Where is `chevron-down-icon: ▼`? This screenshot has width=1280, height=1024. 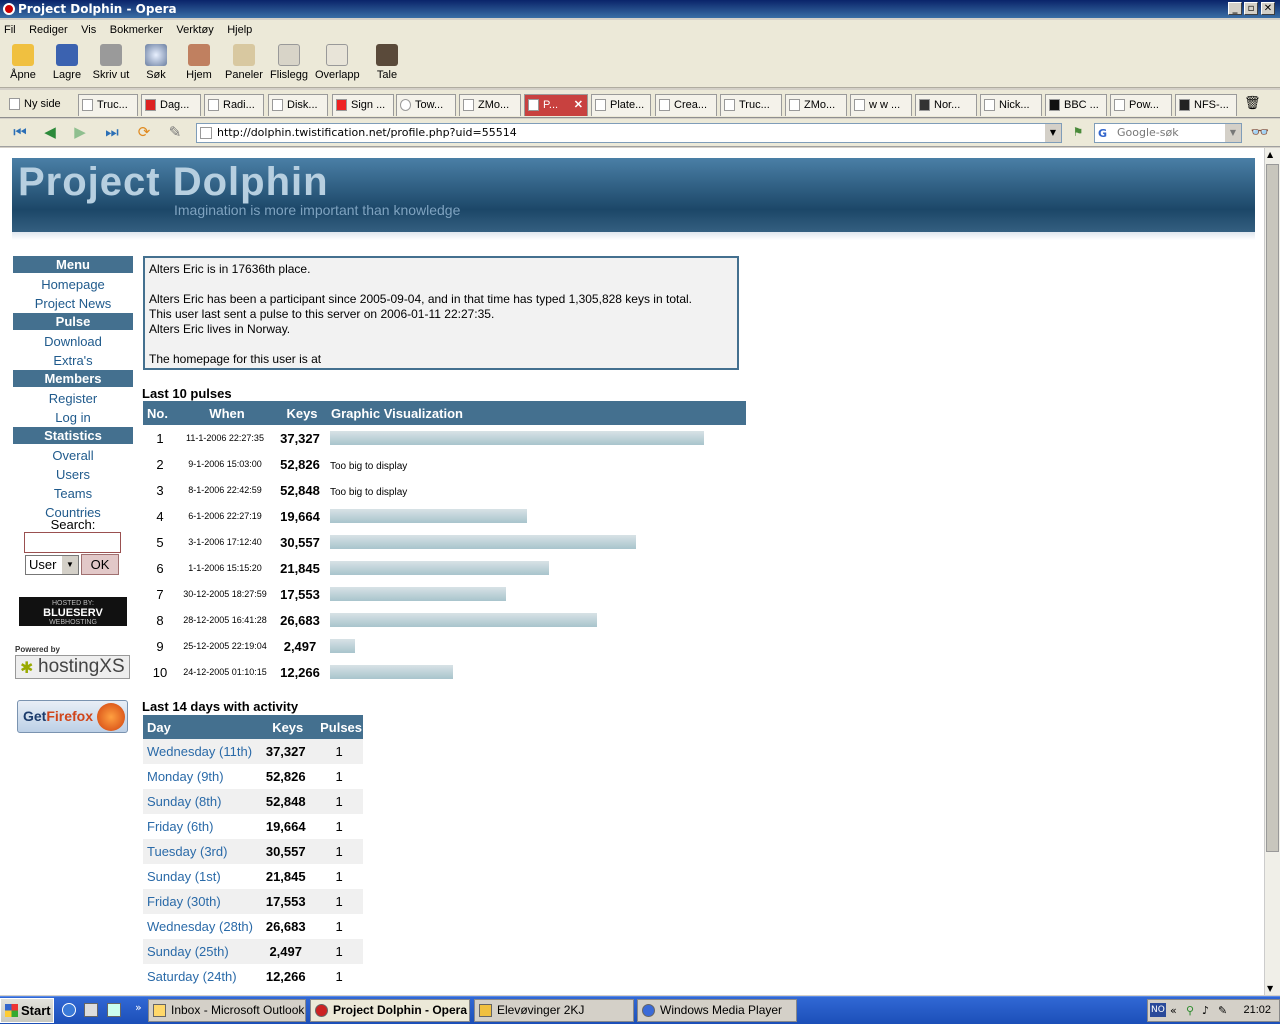
chevron-down-icon: ▼ is located at coordinates (70, 565).